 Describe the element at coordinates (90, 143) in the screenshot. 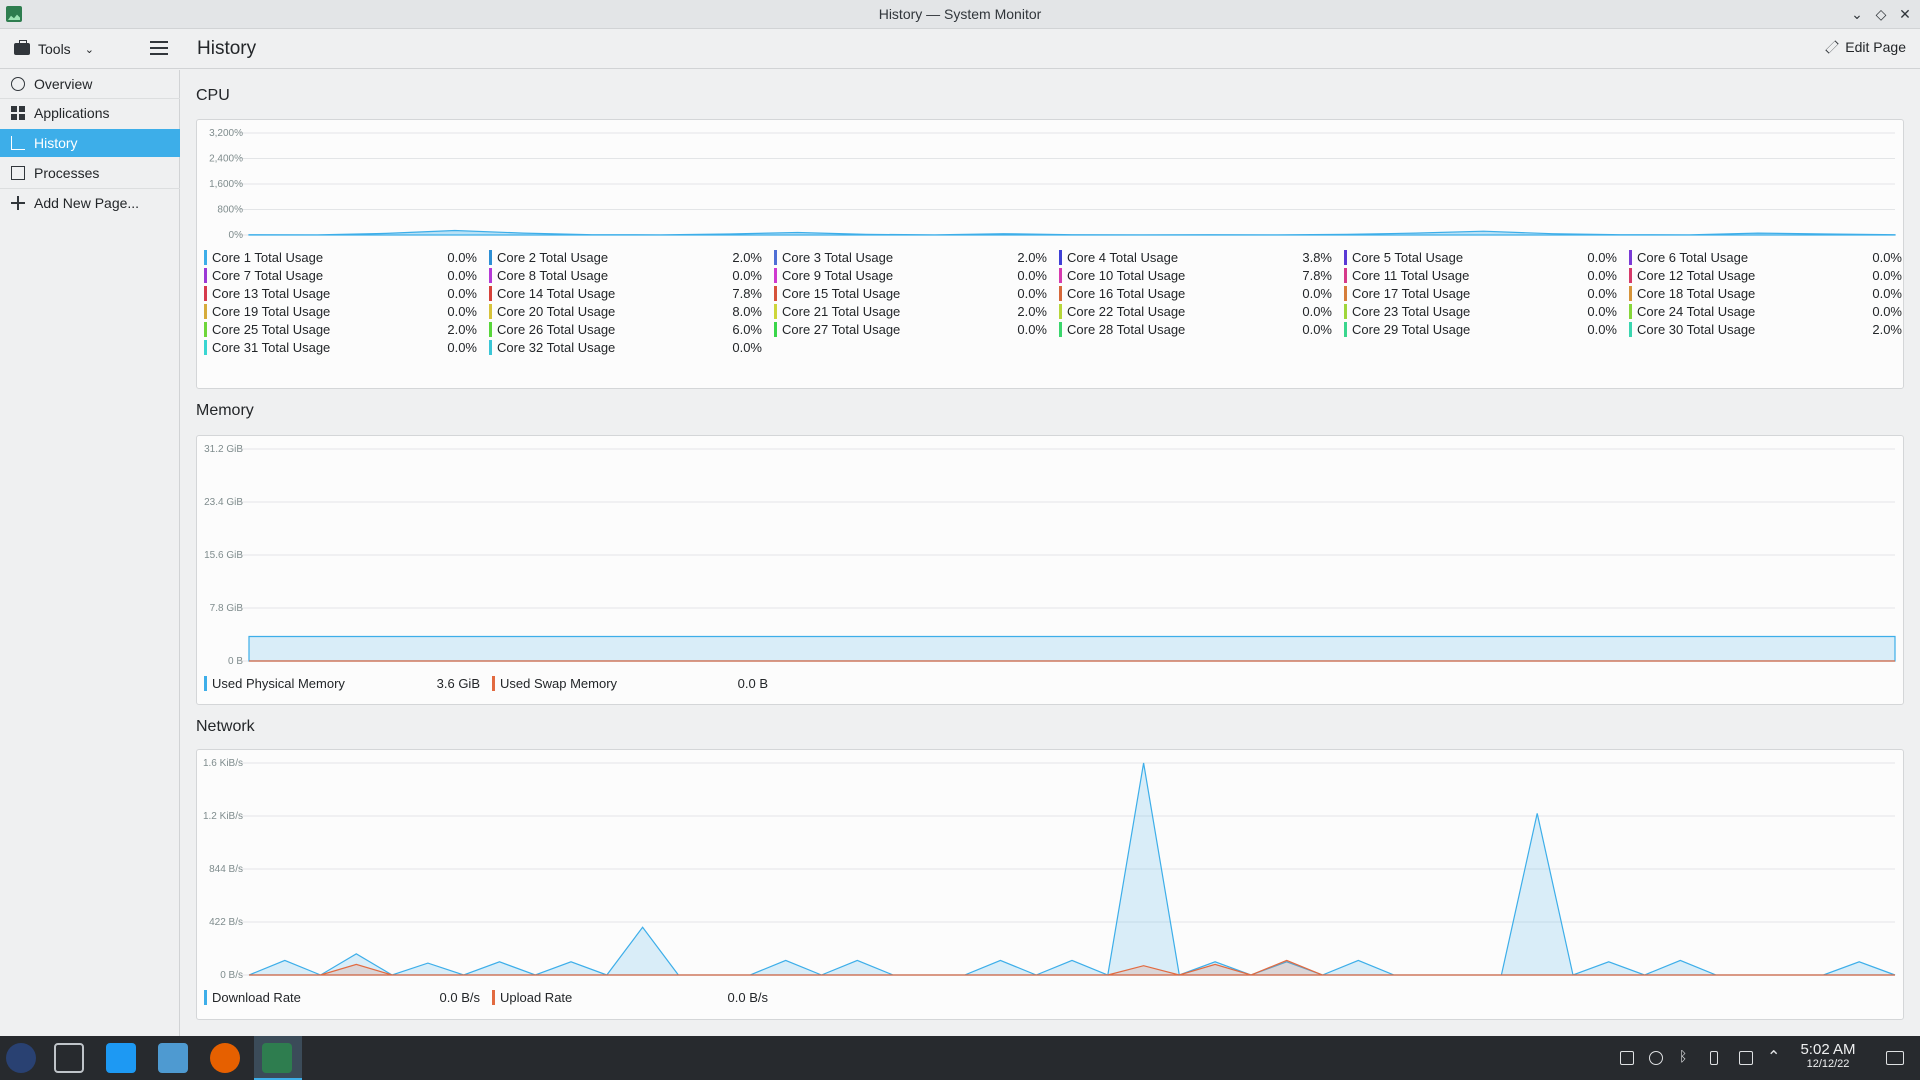

I see `sidebar-item-history: History` at that location.